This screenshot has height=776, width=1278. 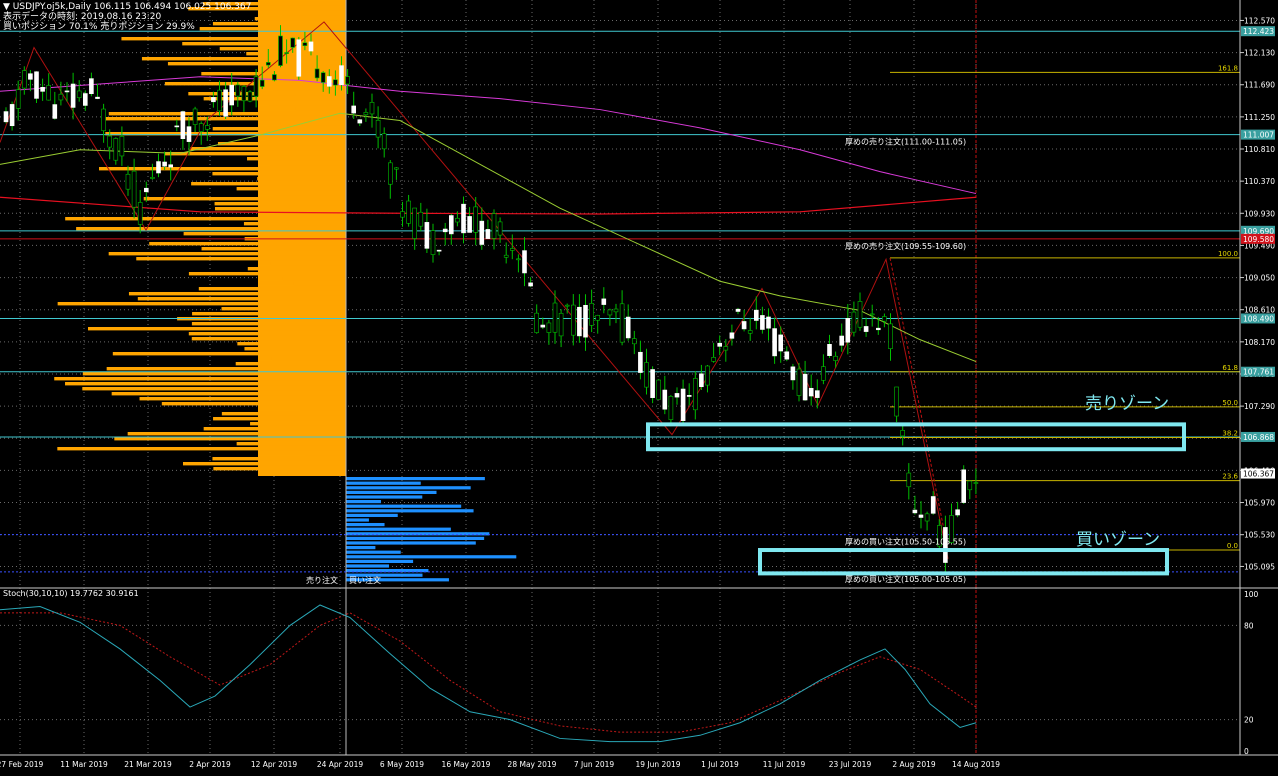 I want to click on fibonacci-level-label: 100.0, so click(x=1228, y=254).